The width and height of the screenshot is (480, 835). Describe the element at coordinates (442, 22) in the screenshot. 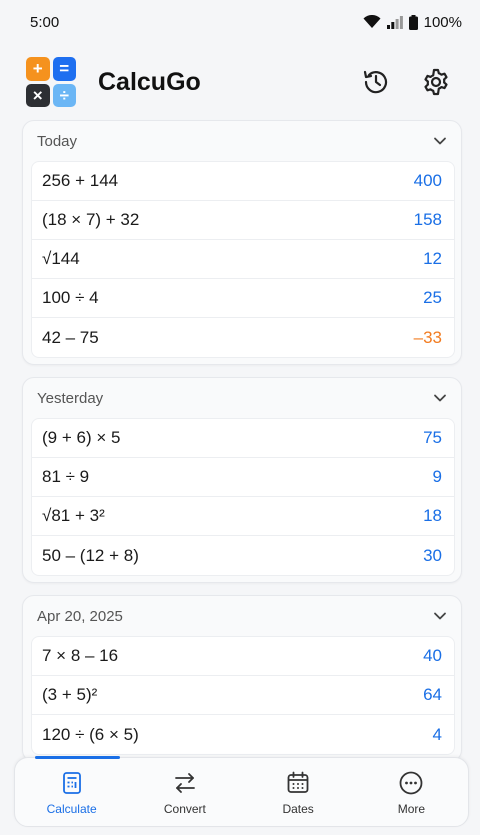

I see `battery-percent: 100%` at that location.